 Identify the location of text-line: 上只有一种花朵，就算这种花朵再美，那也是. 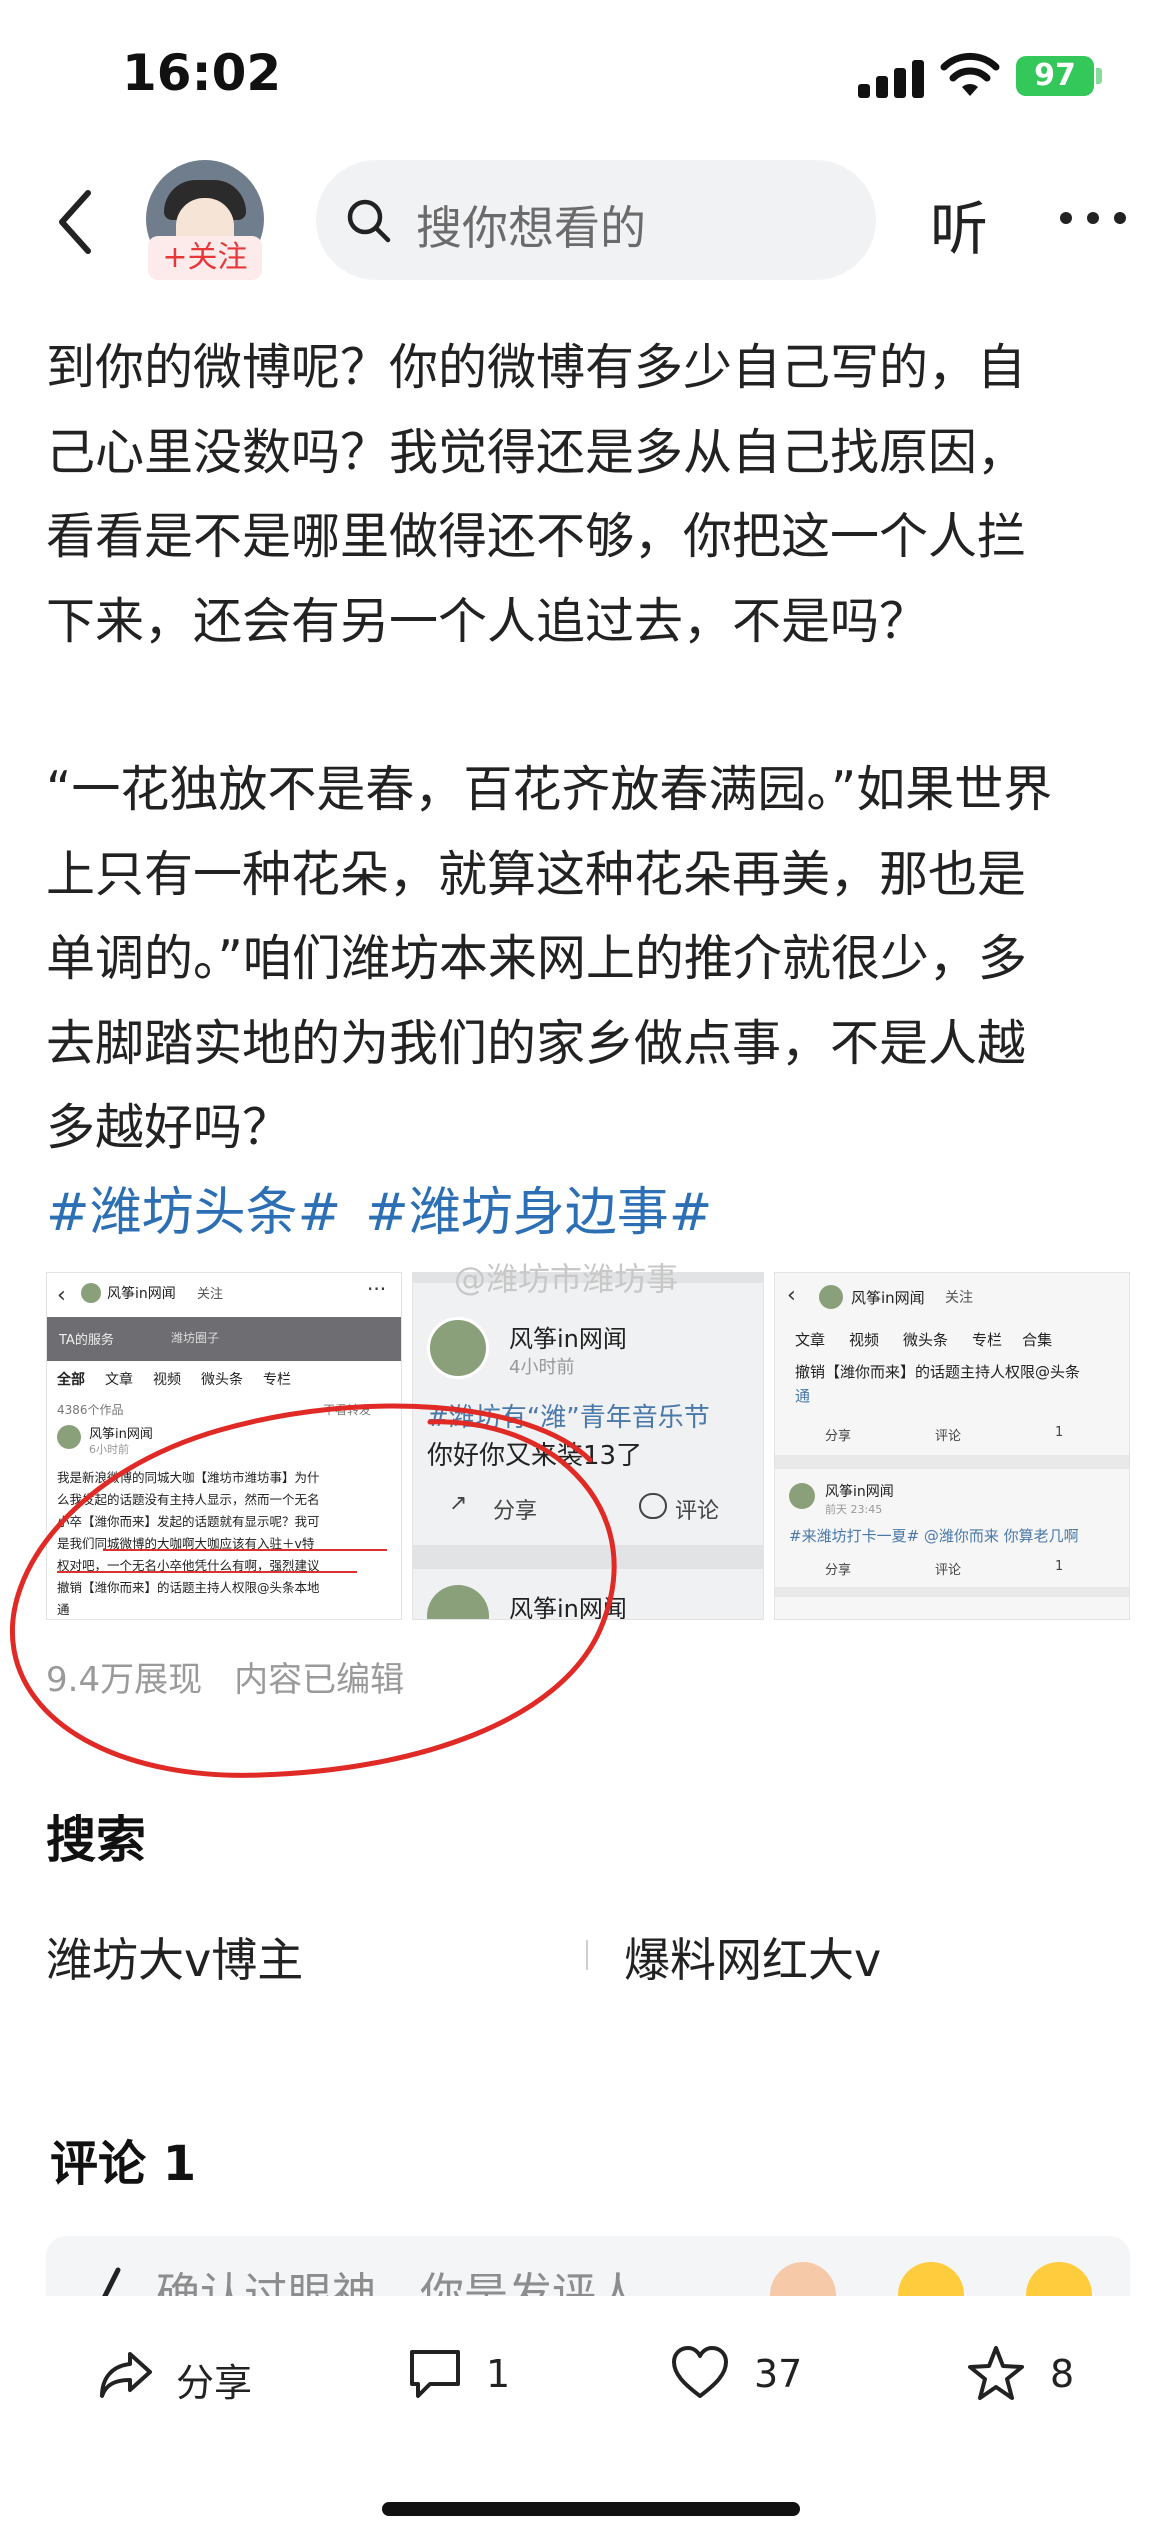
(536, 874).